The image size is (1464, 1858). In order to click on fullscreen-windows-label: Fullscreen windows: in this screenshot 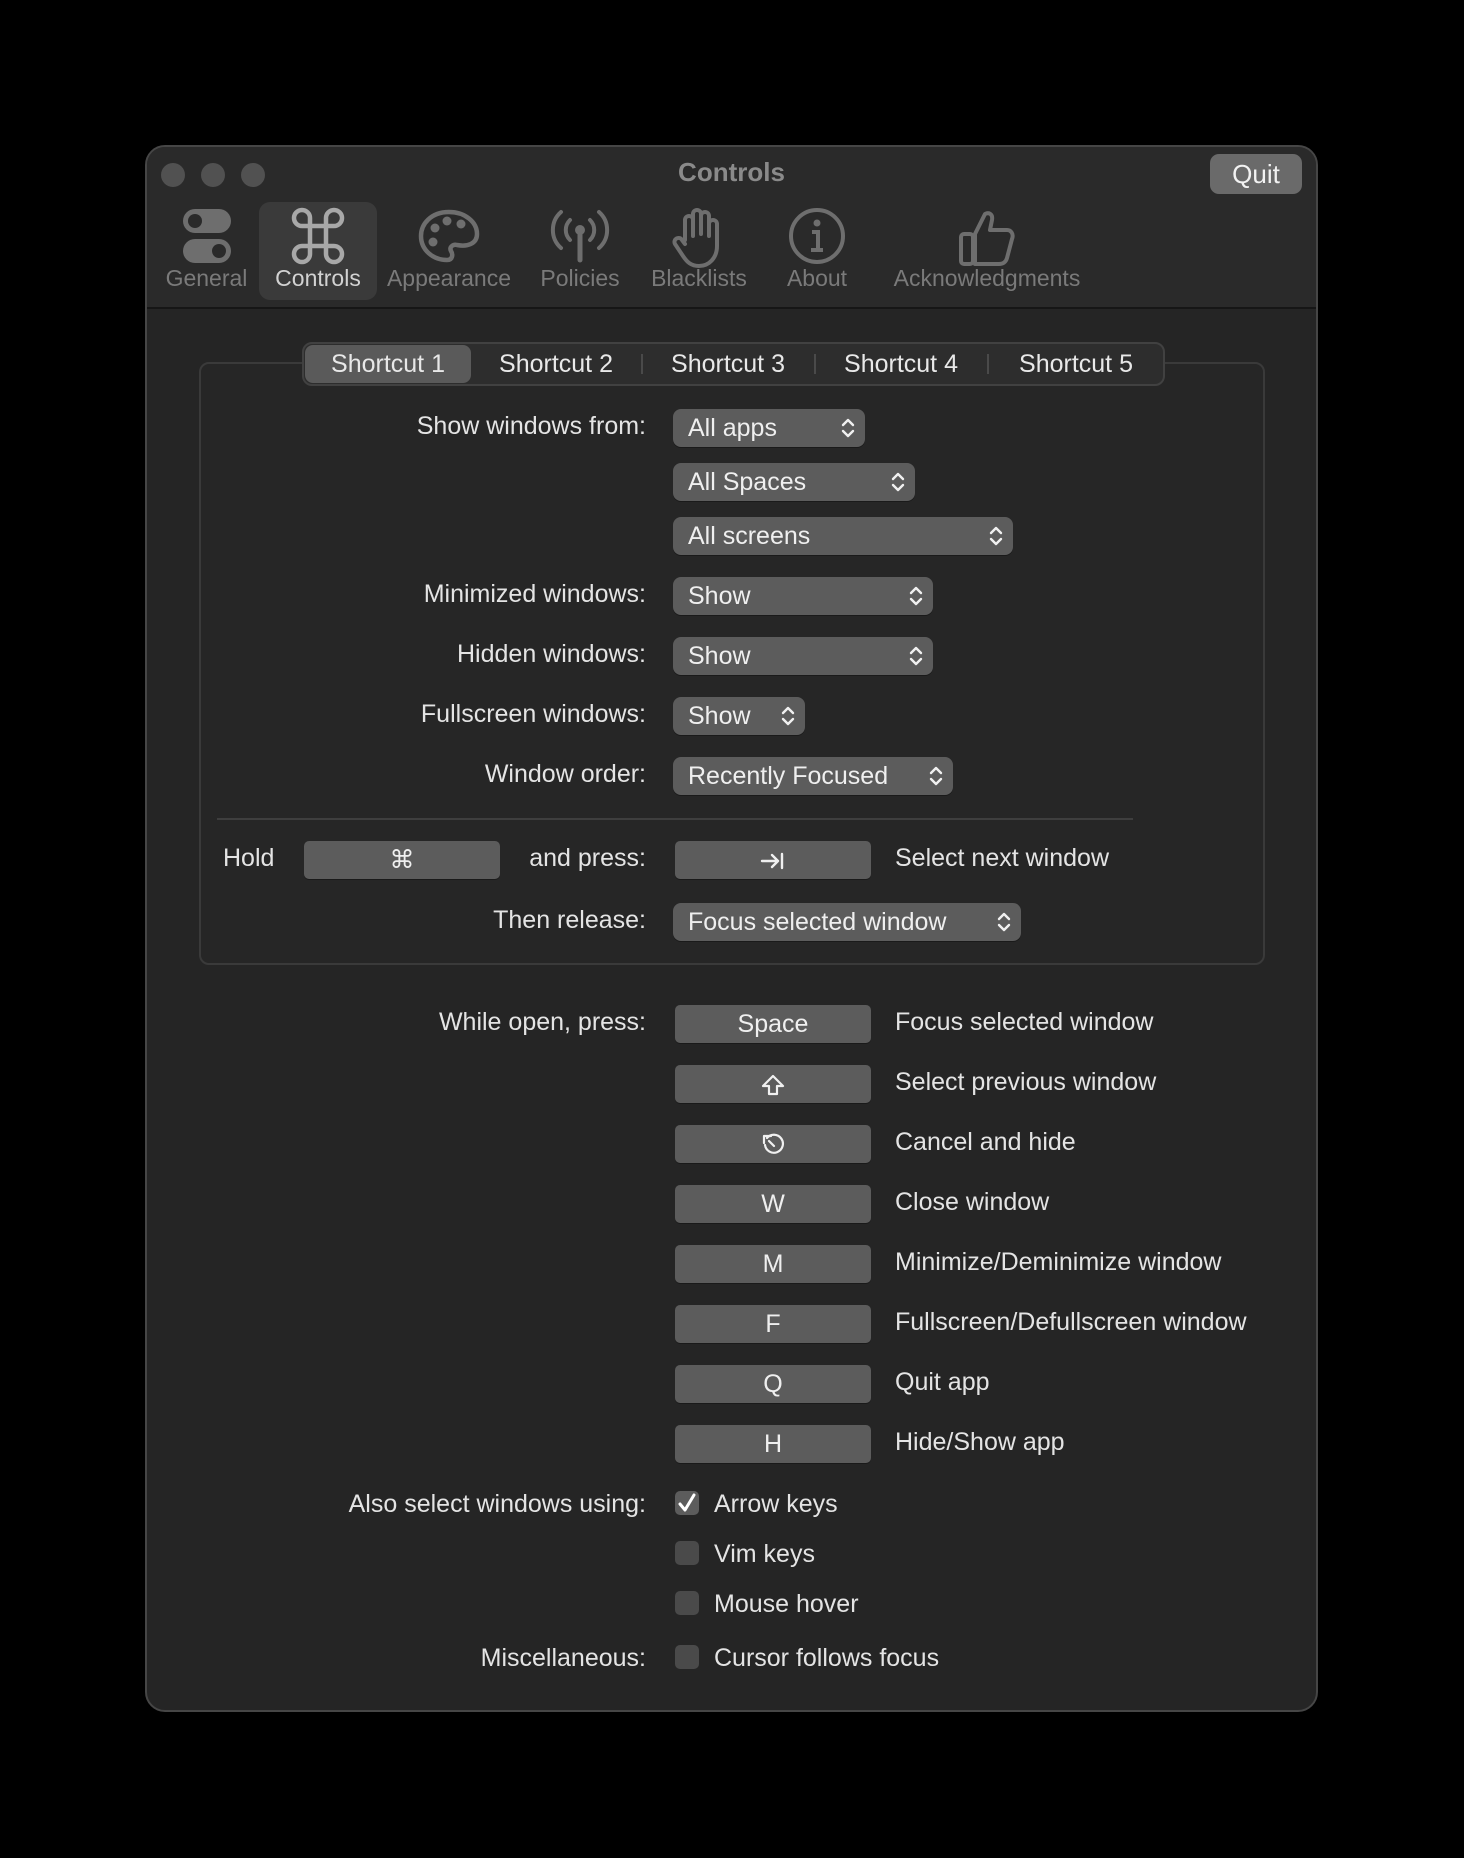, I will do `click(533, 714)`.